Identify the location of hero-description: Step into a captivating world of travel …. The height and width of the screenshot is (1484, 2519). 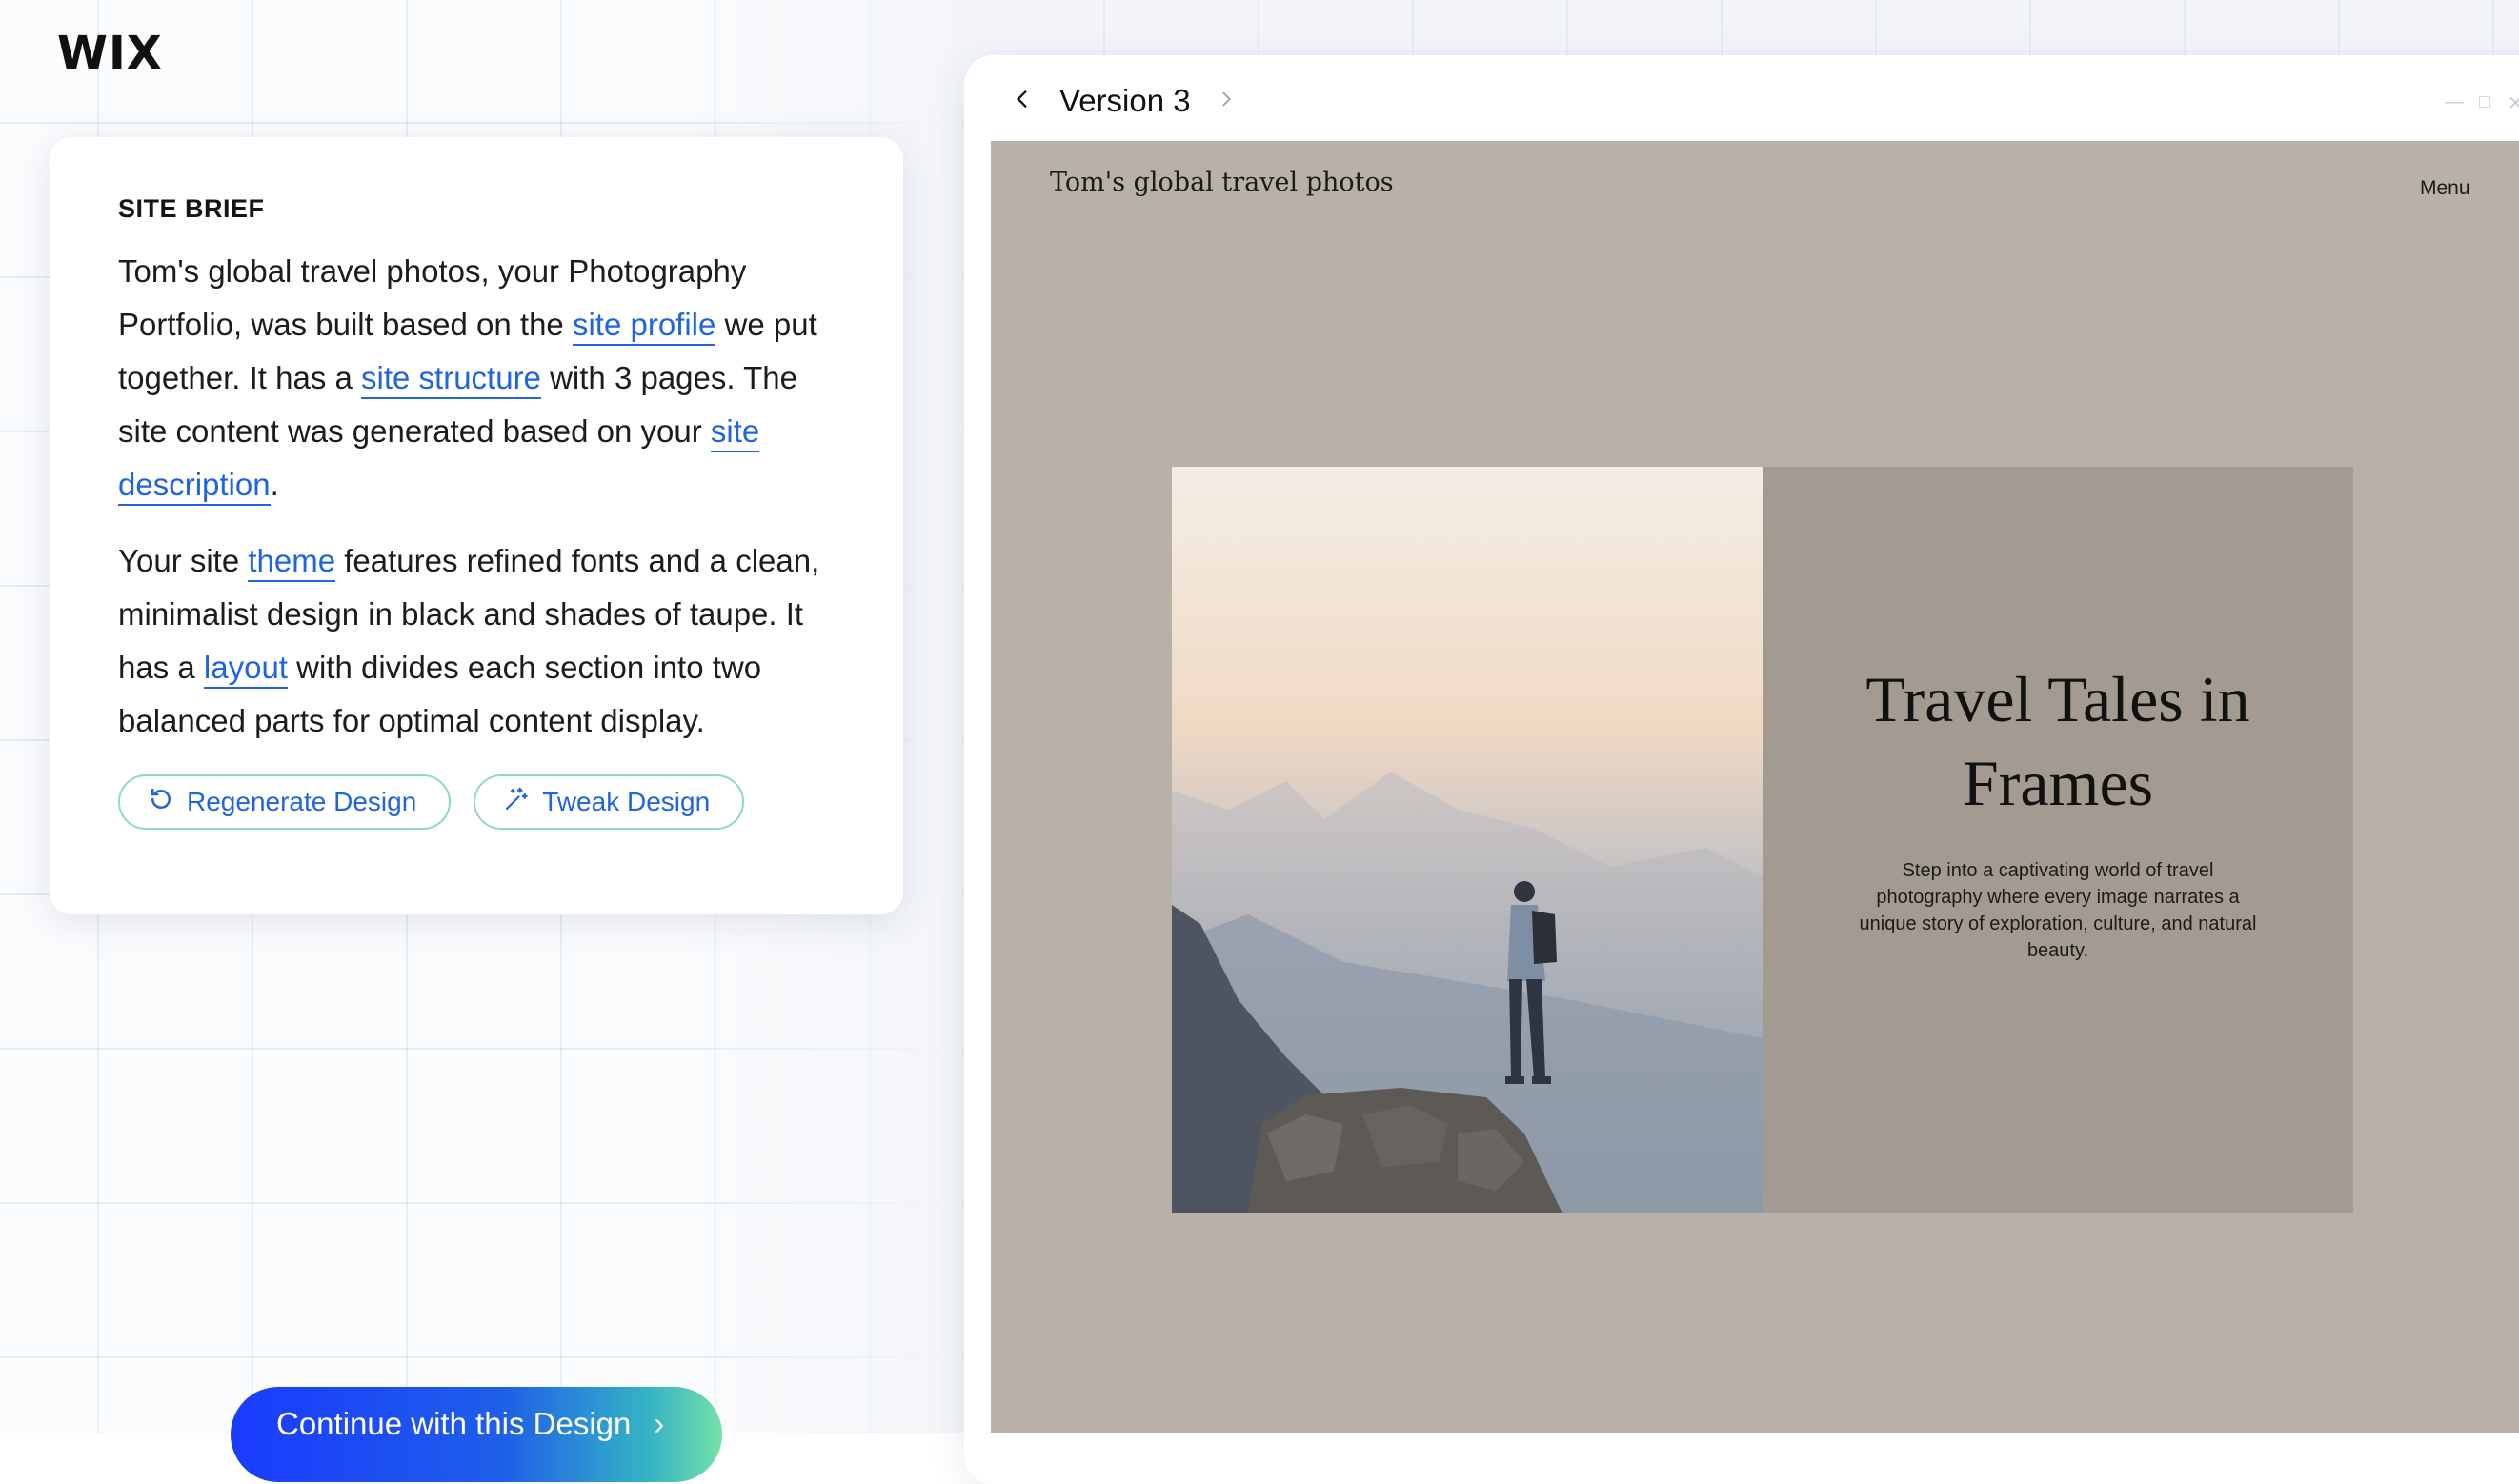
(2058, 911).